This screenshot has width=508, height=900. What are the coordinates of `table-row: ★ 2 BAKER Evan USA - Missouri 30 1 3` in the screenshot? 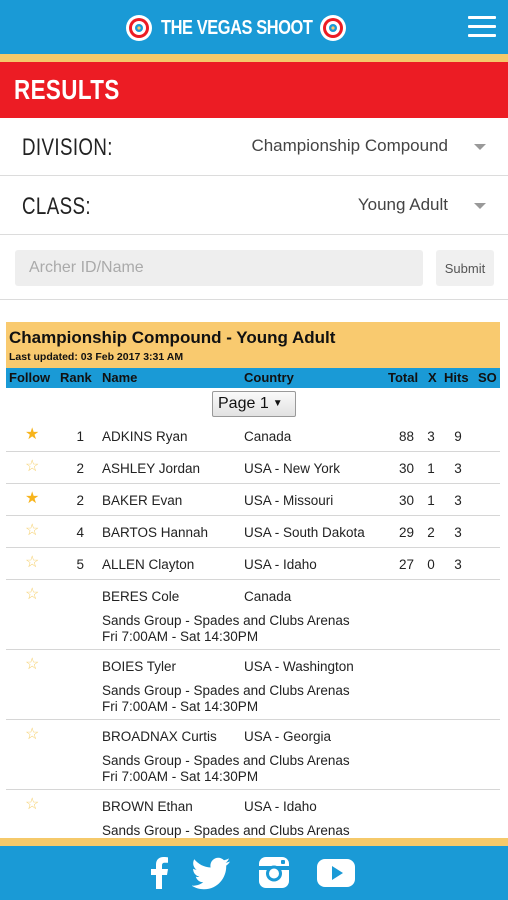 It's located at (253, 500).